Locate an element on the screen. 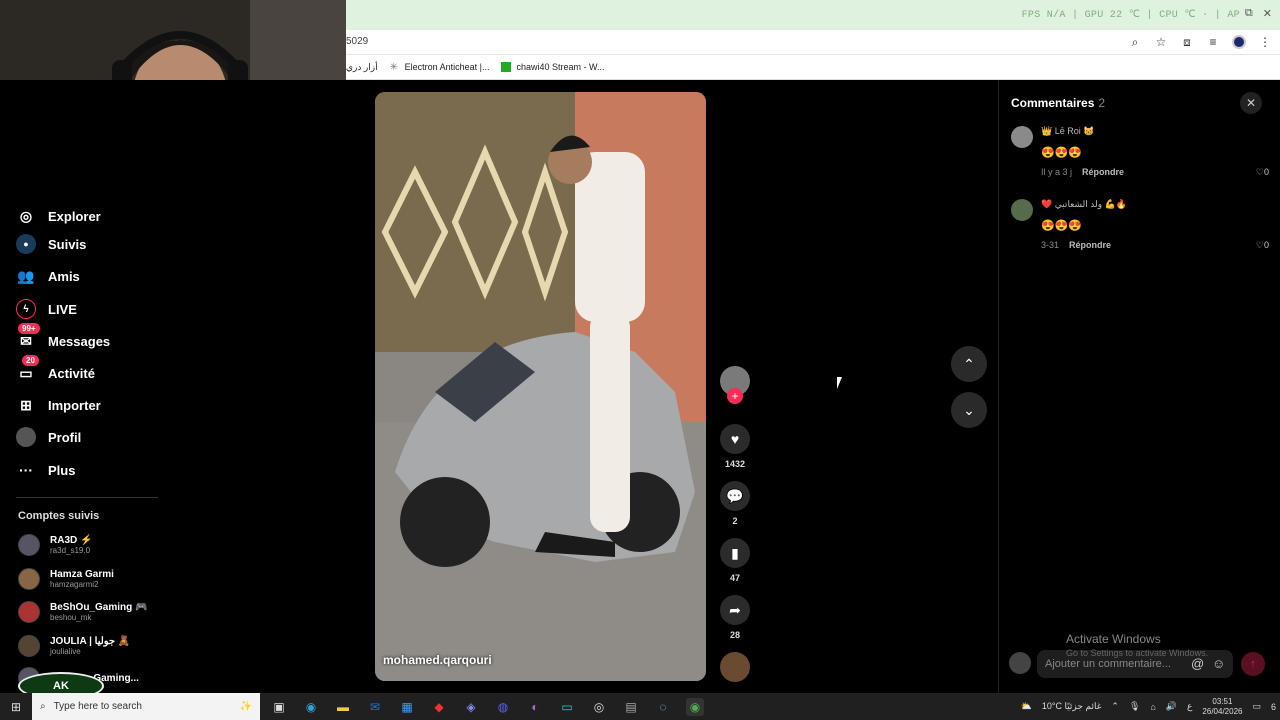  mouse-cursor is located at coordinates (842, 383).